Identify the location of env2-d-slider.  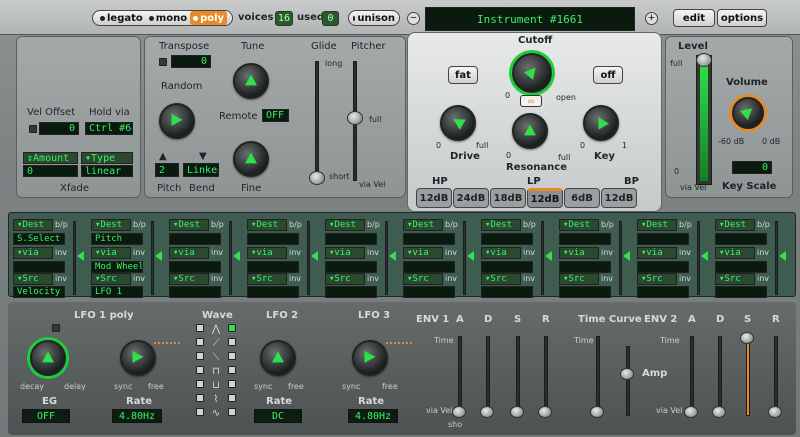
(720, 376).